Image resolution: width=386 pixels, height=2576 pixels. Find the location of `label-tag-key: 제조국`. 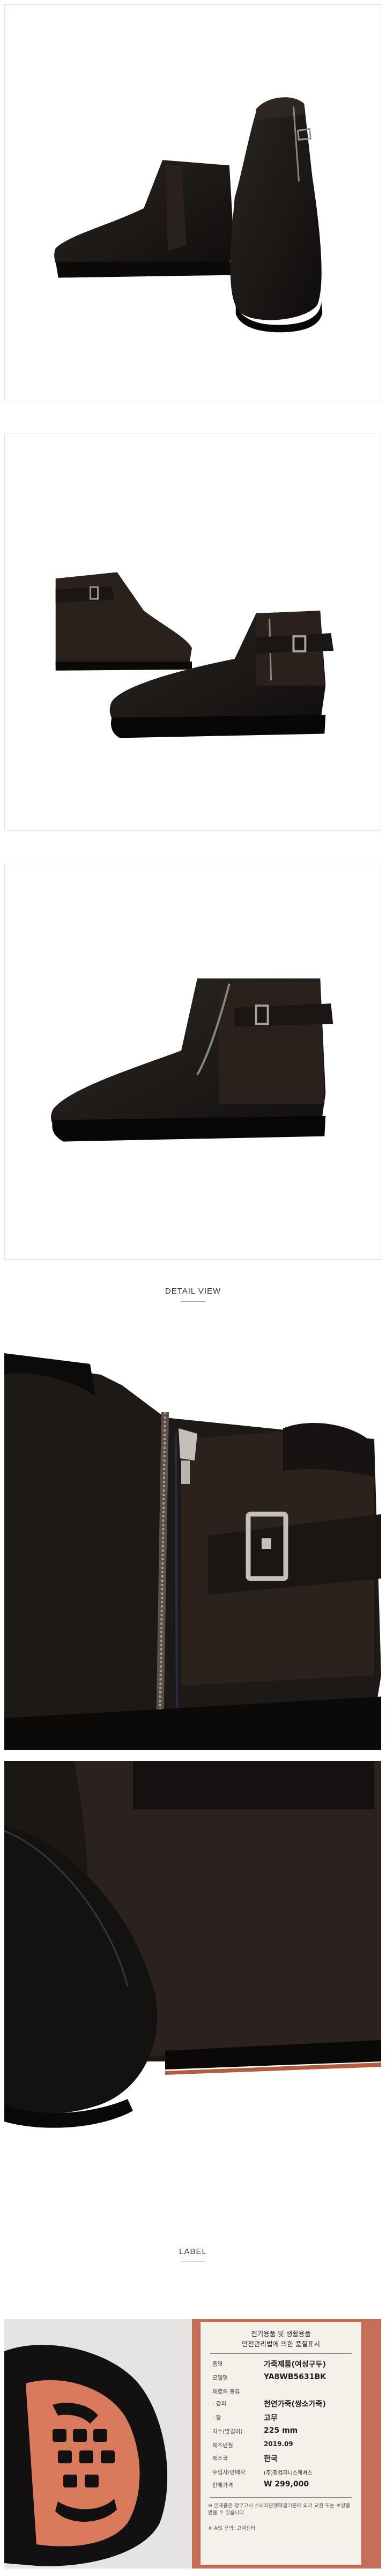

label-tag-key: 제조국 is located at coordinates (220, 2458).